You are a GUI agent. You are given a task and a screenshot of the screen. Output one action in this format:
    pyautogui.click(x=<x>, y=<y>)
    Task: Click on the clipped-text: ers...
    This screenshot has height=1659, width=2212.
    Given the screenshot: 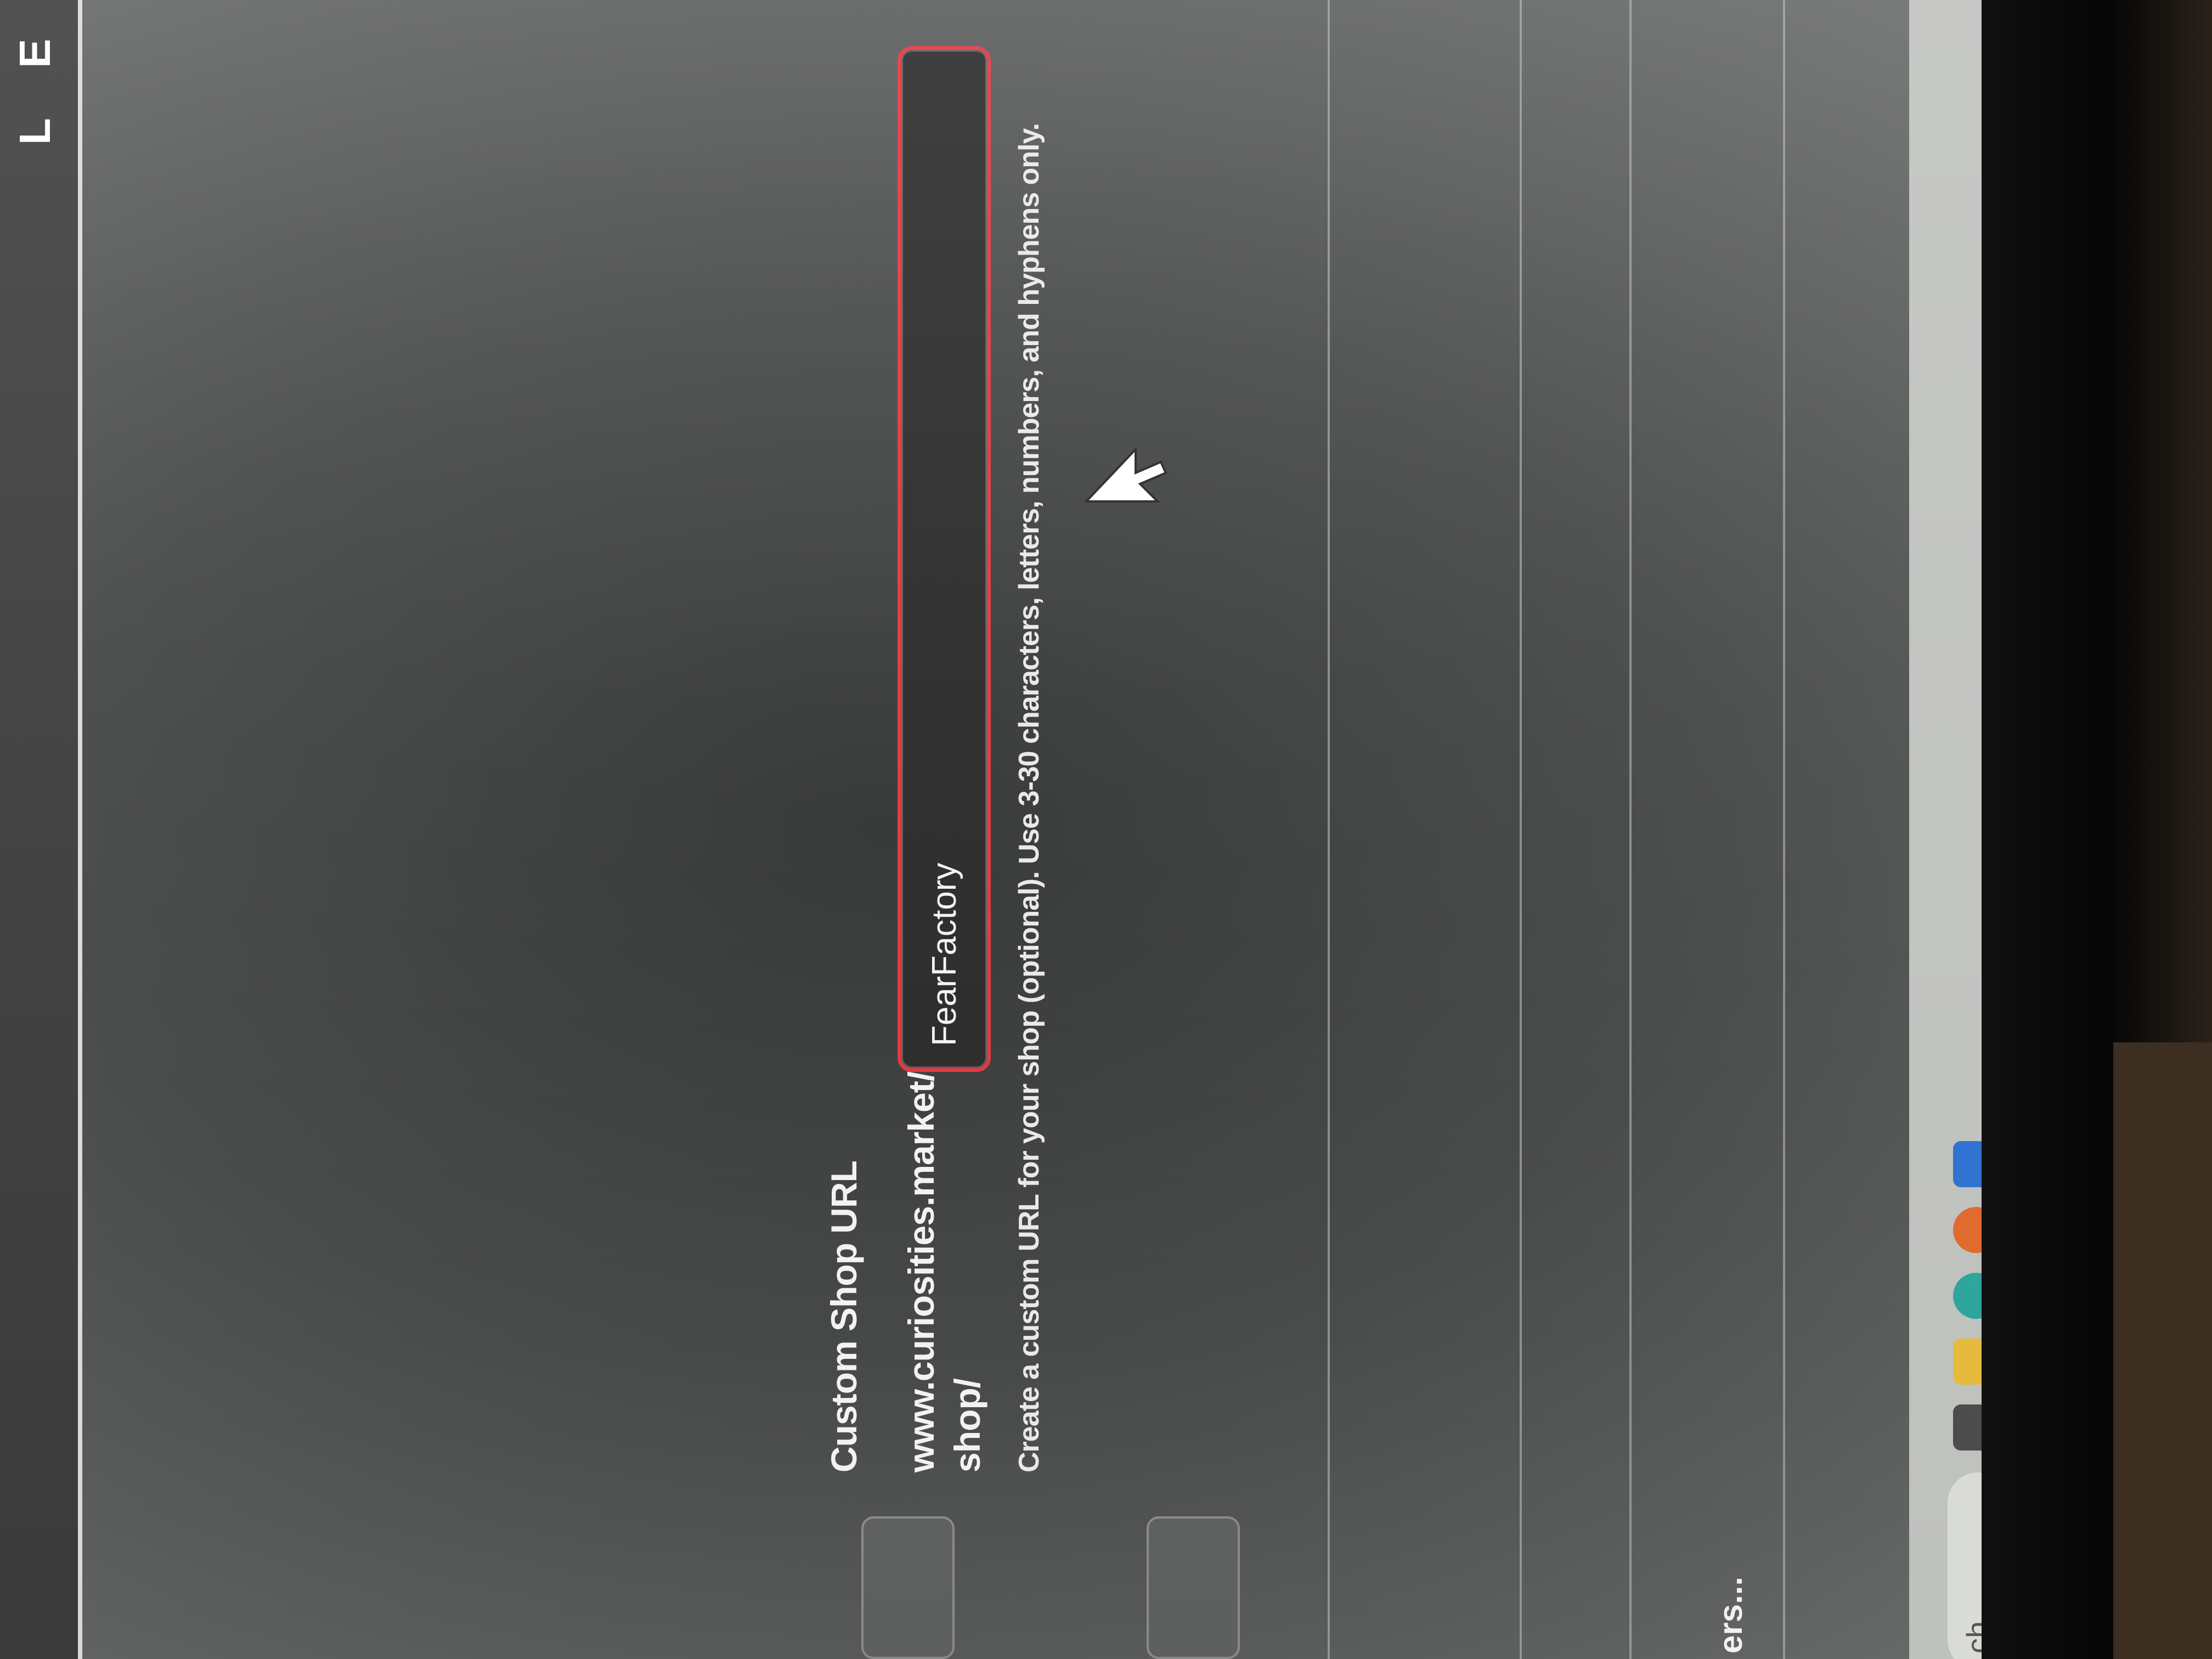 What is the action you would take?
    pyautogui.click(x=1730, y=1615)
    